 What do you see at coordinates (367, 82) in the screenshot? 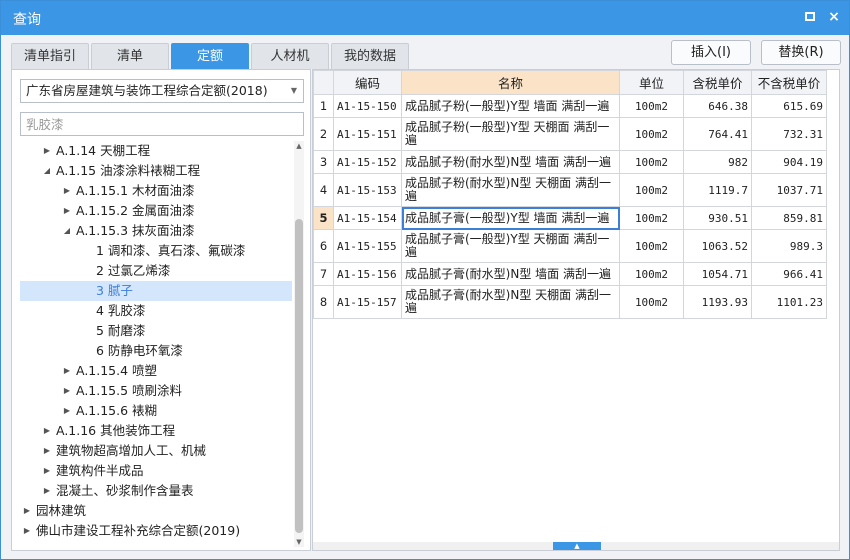
I see `column-header: 编码` at bounding box center [367, 82].